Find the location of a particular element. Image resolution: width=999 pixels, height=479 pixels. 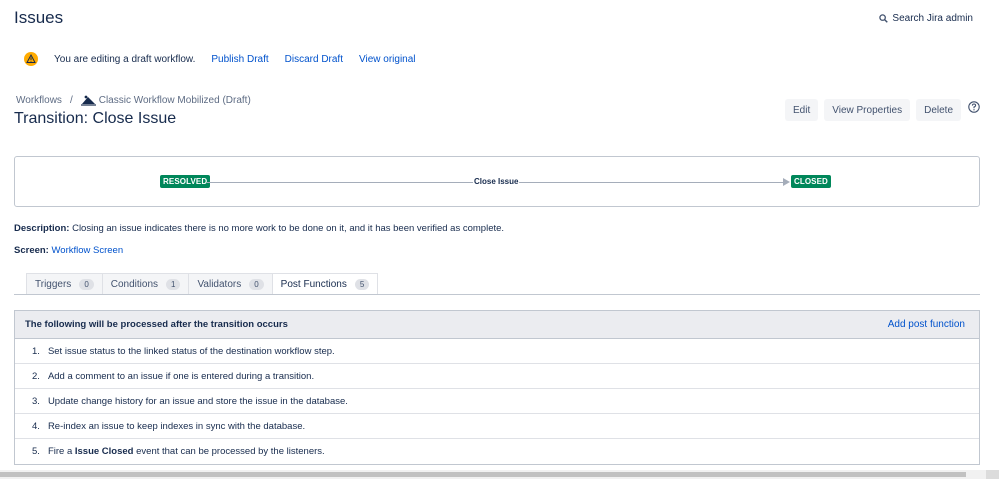

view-properties-button: View Properties is located at coordinates (867, 110).